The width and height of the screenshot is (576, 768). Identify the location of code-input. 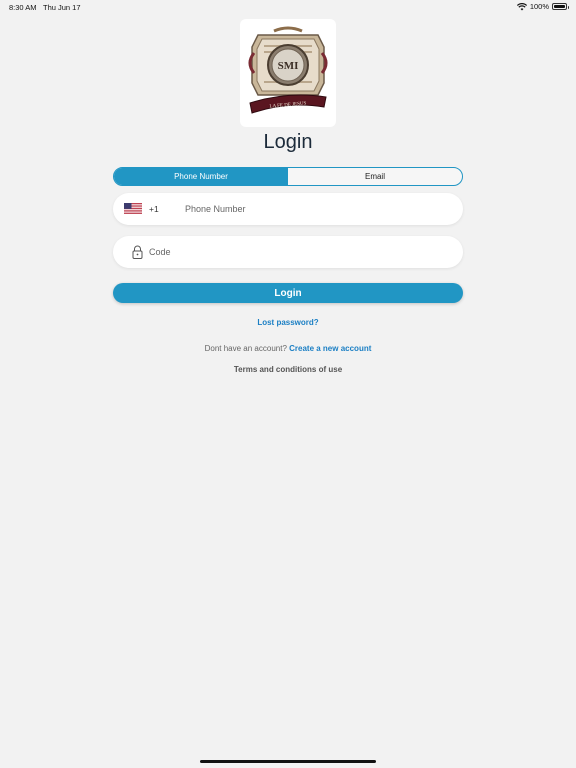
(294, 252).